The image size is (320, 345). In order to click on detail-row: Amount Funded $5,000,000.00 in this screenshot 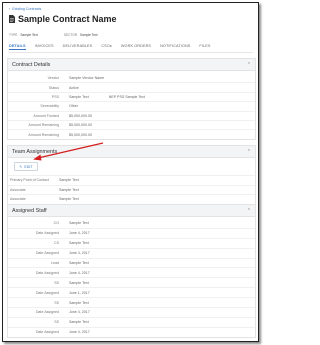, I will do `click(131, 116)`.